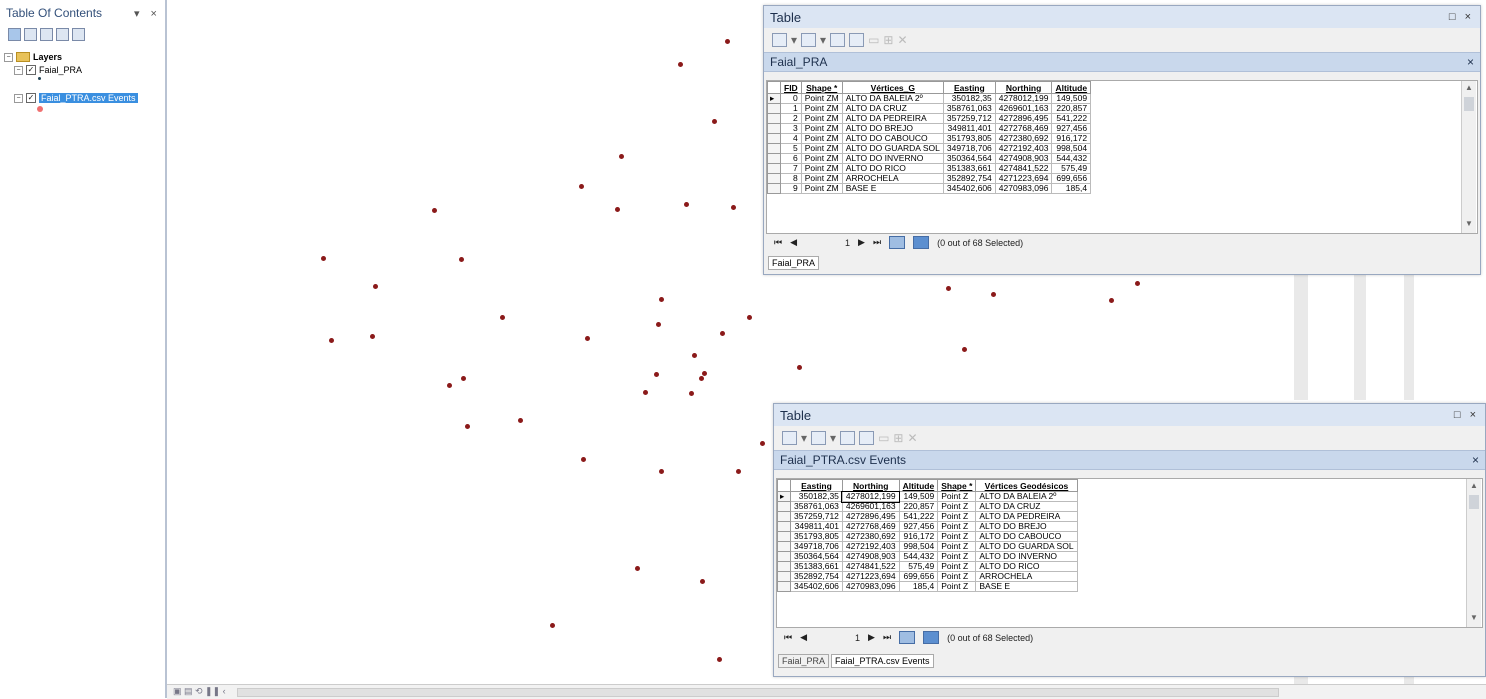 This screenshot has width=1486, height=699. Describe the element at coordinates (918, 546) in the screenshot. I see `table-cell: 998,504` at that location.